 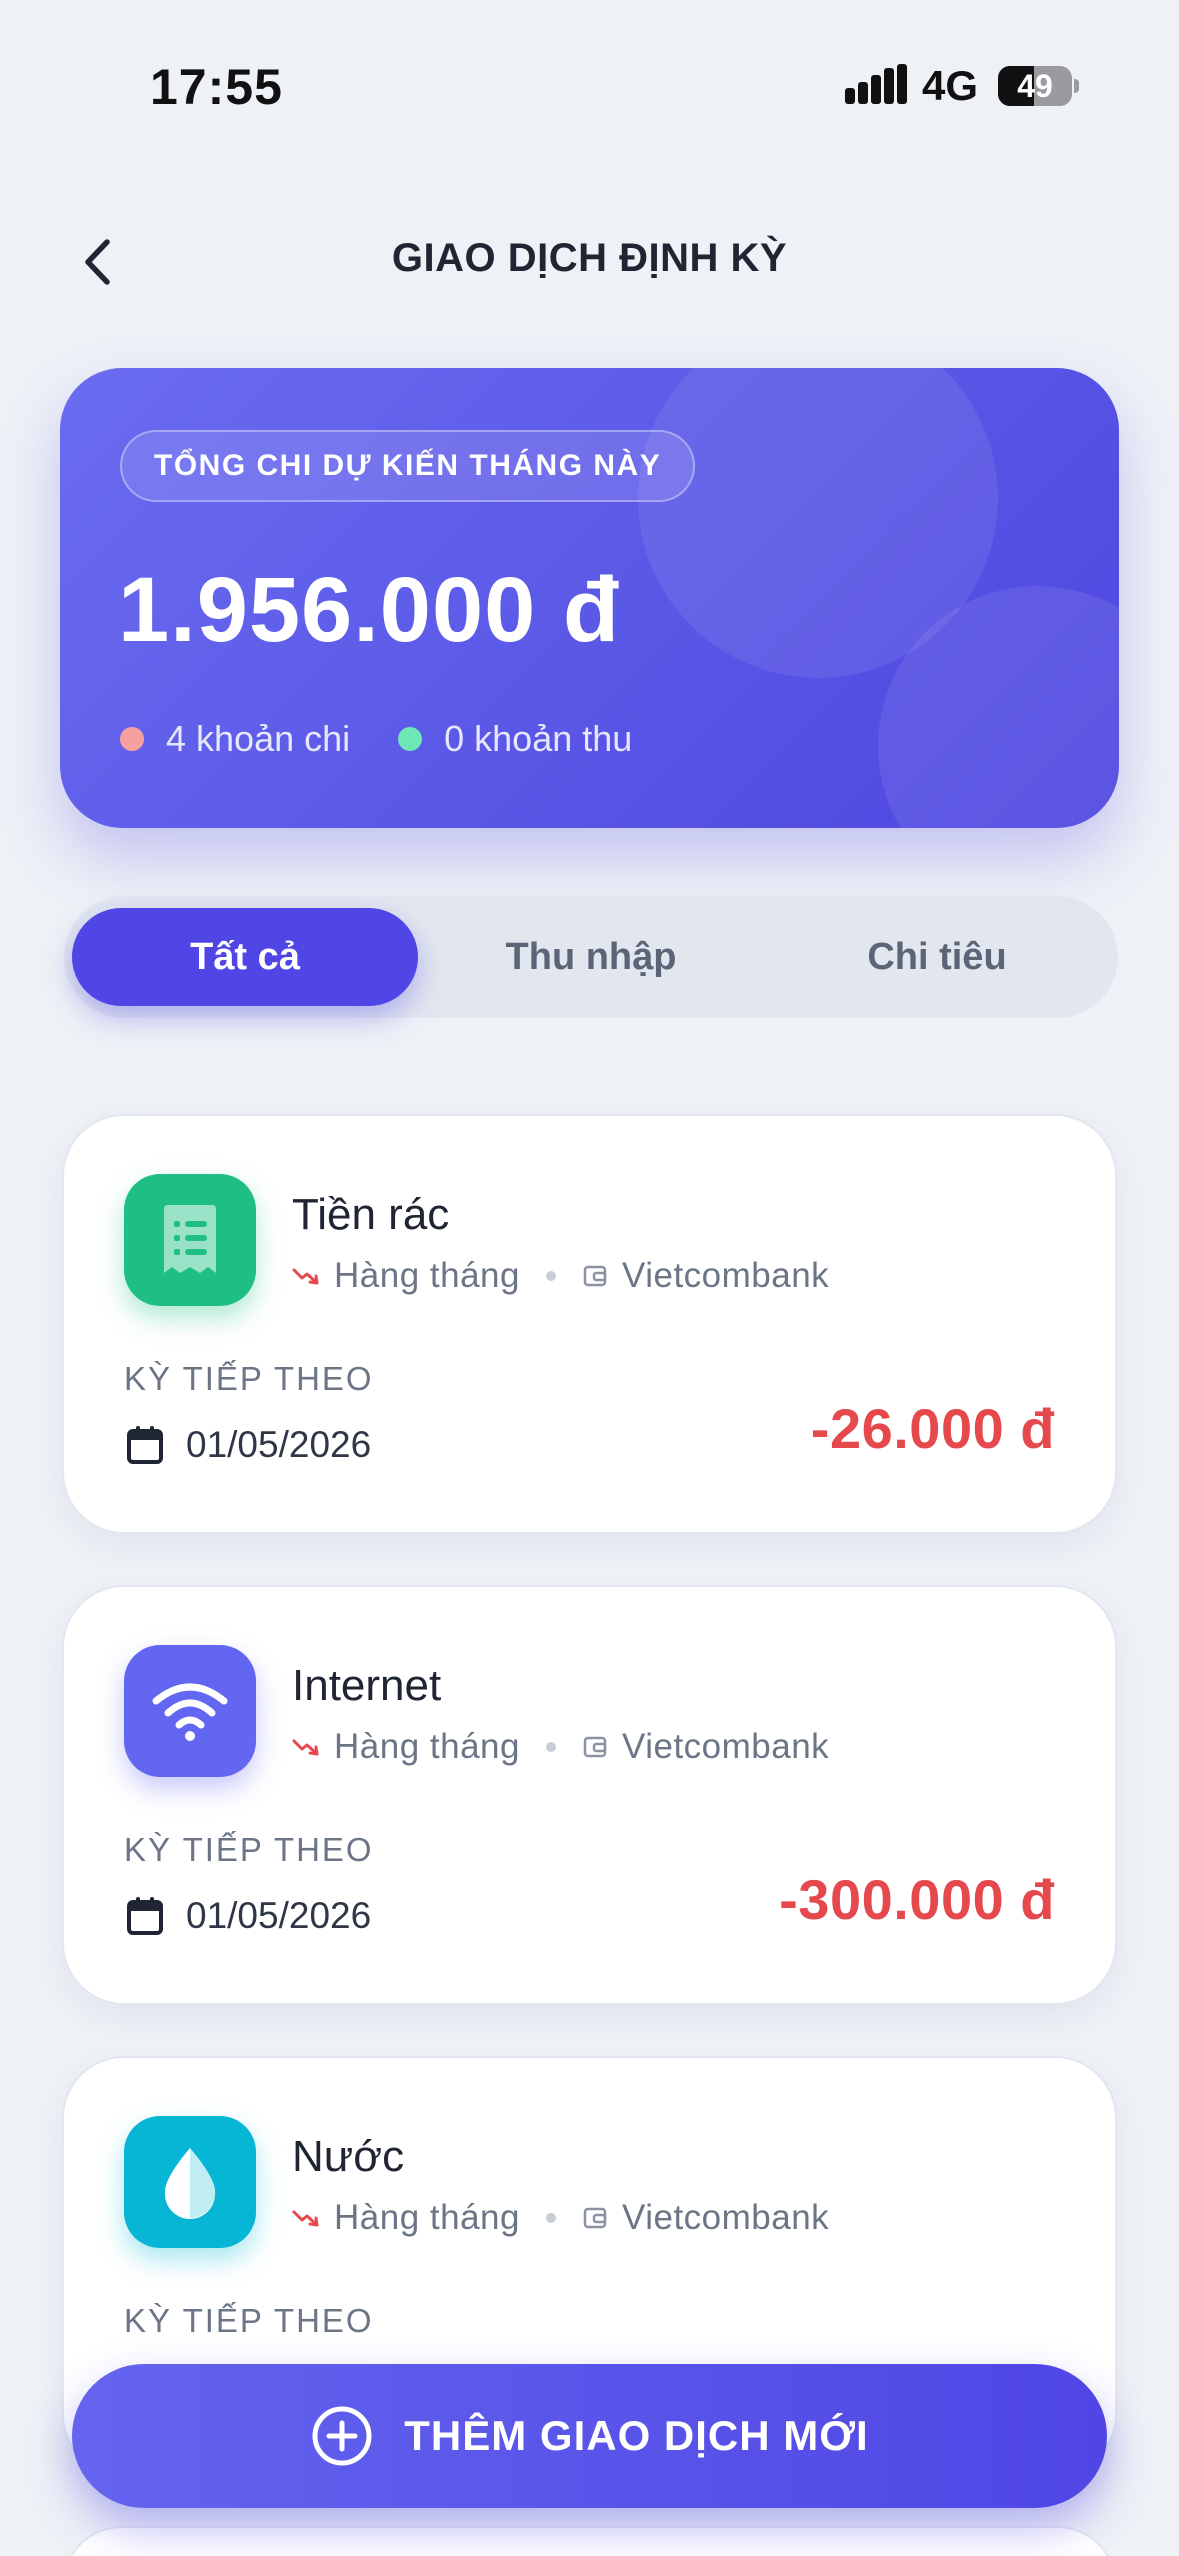 I want to click on add-transaction-label: THÊM GIAO DỊCH MỚI, so click(x=636, y=2435).